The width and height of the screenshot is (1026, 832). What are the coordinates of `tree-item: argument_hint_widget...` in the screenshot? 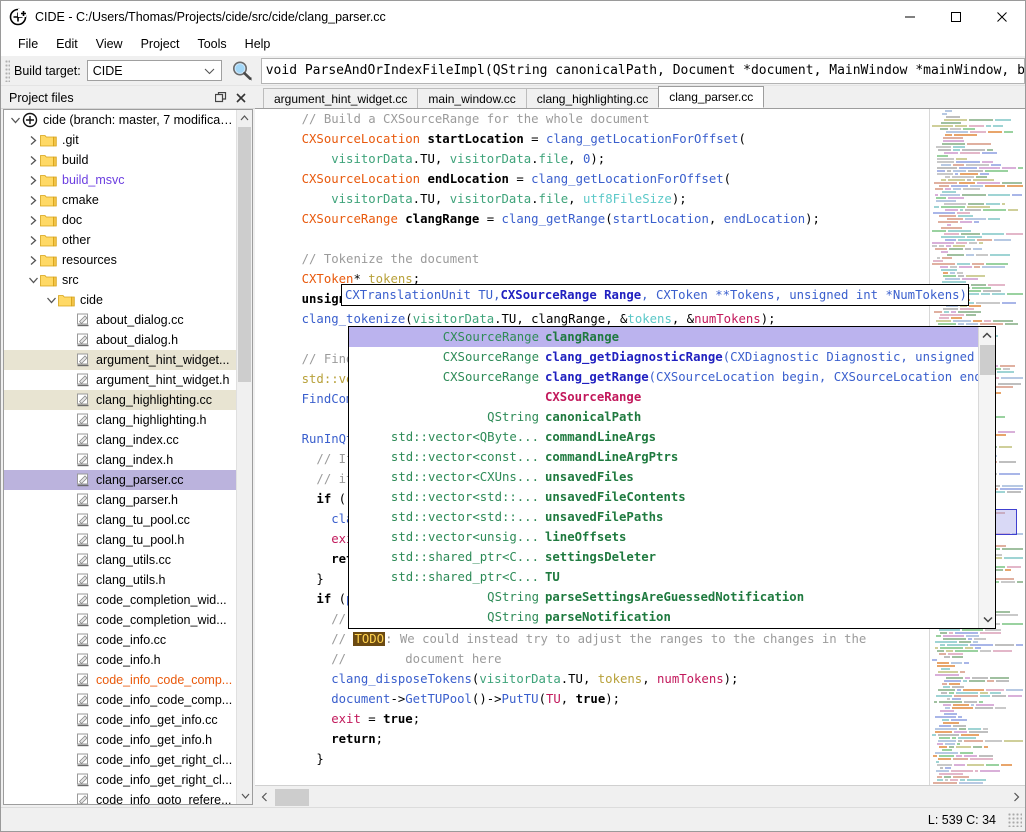 It's located at (120, 360).